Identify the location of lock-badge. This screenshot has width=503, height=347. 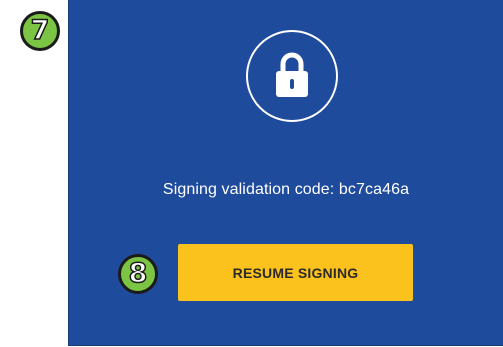
(292, 76).